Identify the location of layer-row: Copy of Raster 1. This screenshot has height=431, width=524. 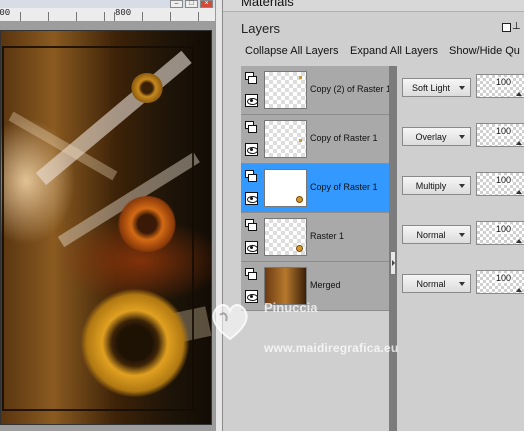
(315, 139).